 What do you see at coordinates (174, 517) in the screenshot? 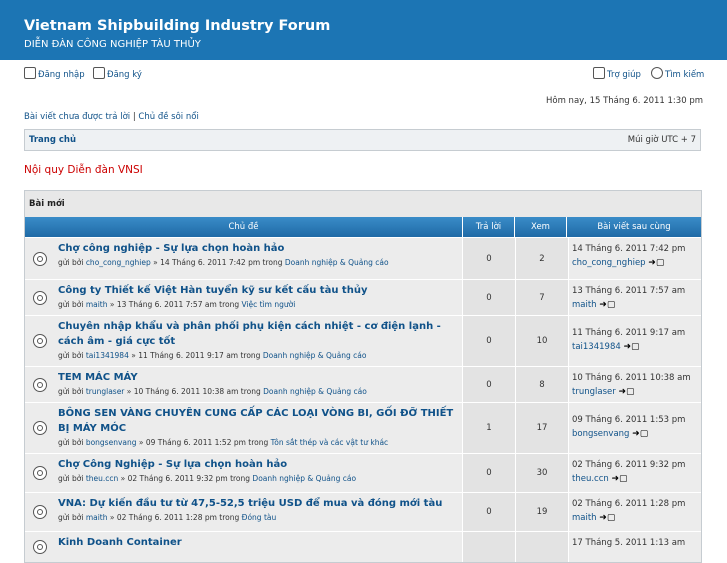
I see `topic-meta: » 02 Tháng 6. 2011 1:28 pm trong` at bounding box center [174, 517].